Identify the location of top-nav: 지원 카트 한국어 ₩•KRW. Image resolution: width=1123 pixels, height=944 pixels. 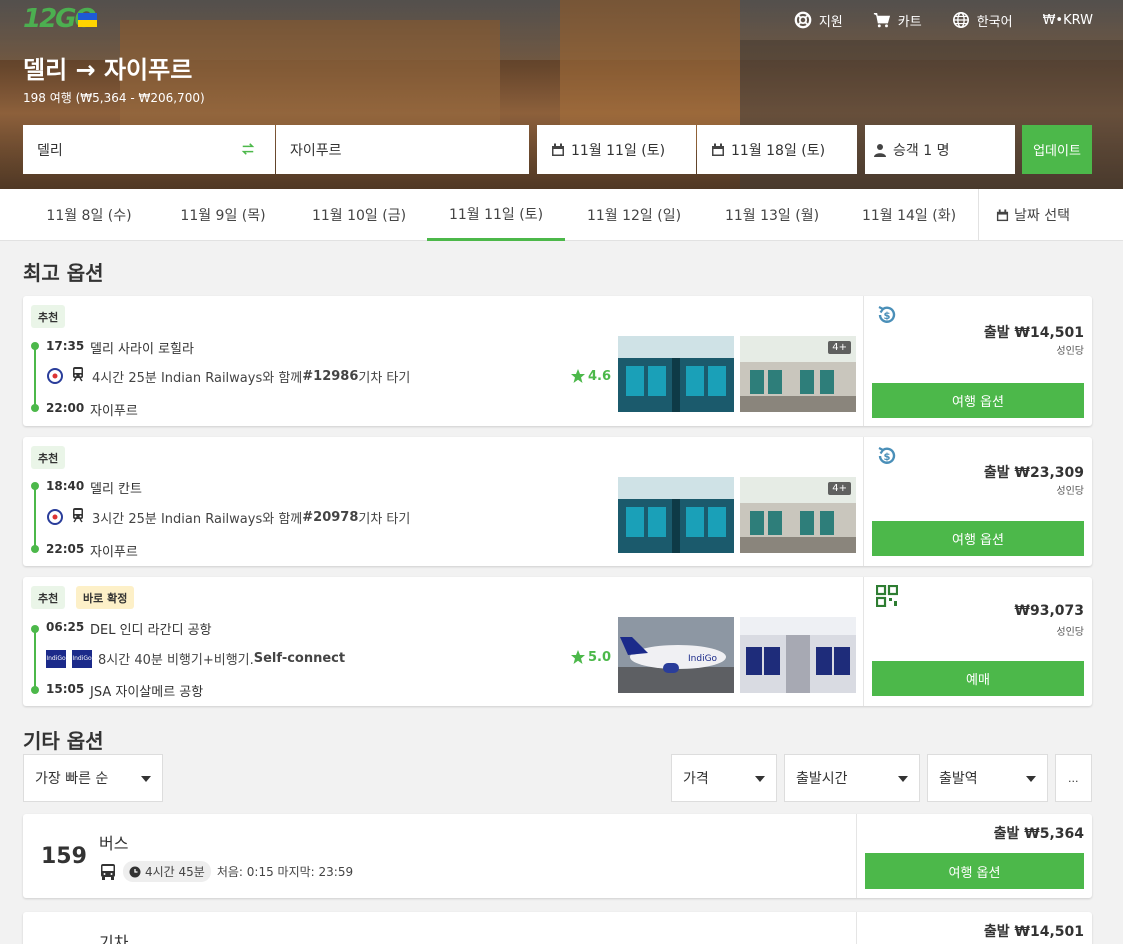
(943, 20).